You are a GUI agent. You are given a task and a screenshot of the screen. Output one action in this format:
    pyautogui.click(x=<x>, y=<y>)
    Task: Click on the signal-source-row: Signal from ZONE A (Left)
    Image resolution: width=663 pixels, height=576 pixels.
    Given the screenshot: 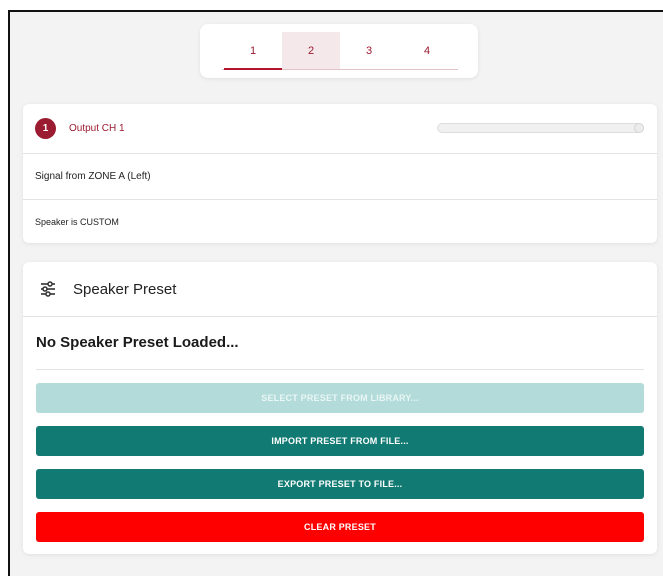 What is the action you would take?
    pyautogui.click(x=340, y=177)
    